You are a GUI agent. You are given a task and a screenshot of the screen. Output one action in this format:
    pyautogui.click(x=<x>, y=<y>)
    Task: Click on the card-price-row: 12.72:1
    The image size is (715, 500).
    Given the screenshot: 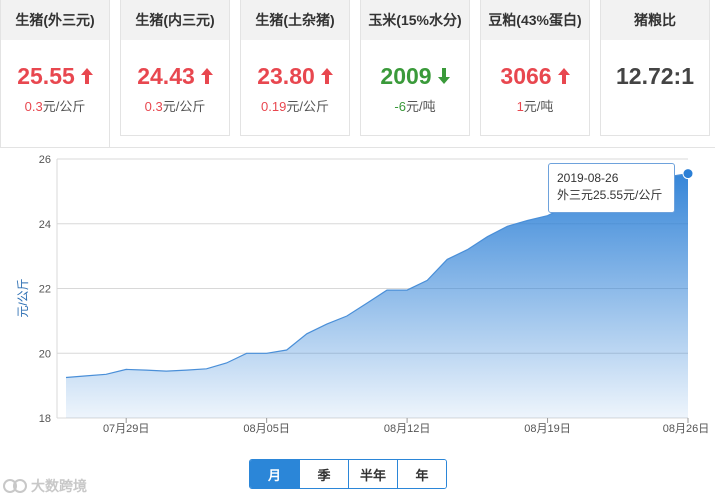 What is the action you would take?
    pyautogui.click(x=655, y=76)
    